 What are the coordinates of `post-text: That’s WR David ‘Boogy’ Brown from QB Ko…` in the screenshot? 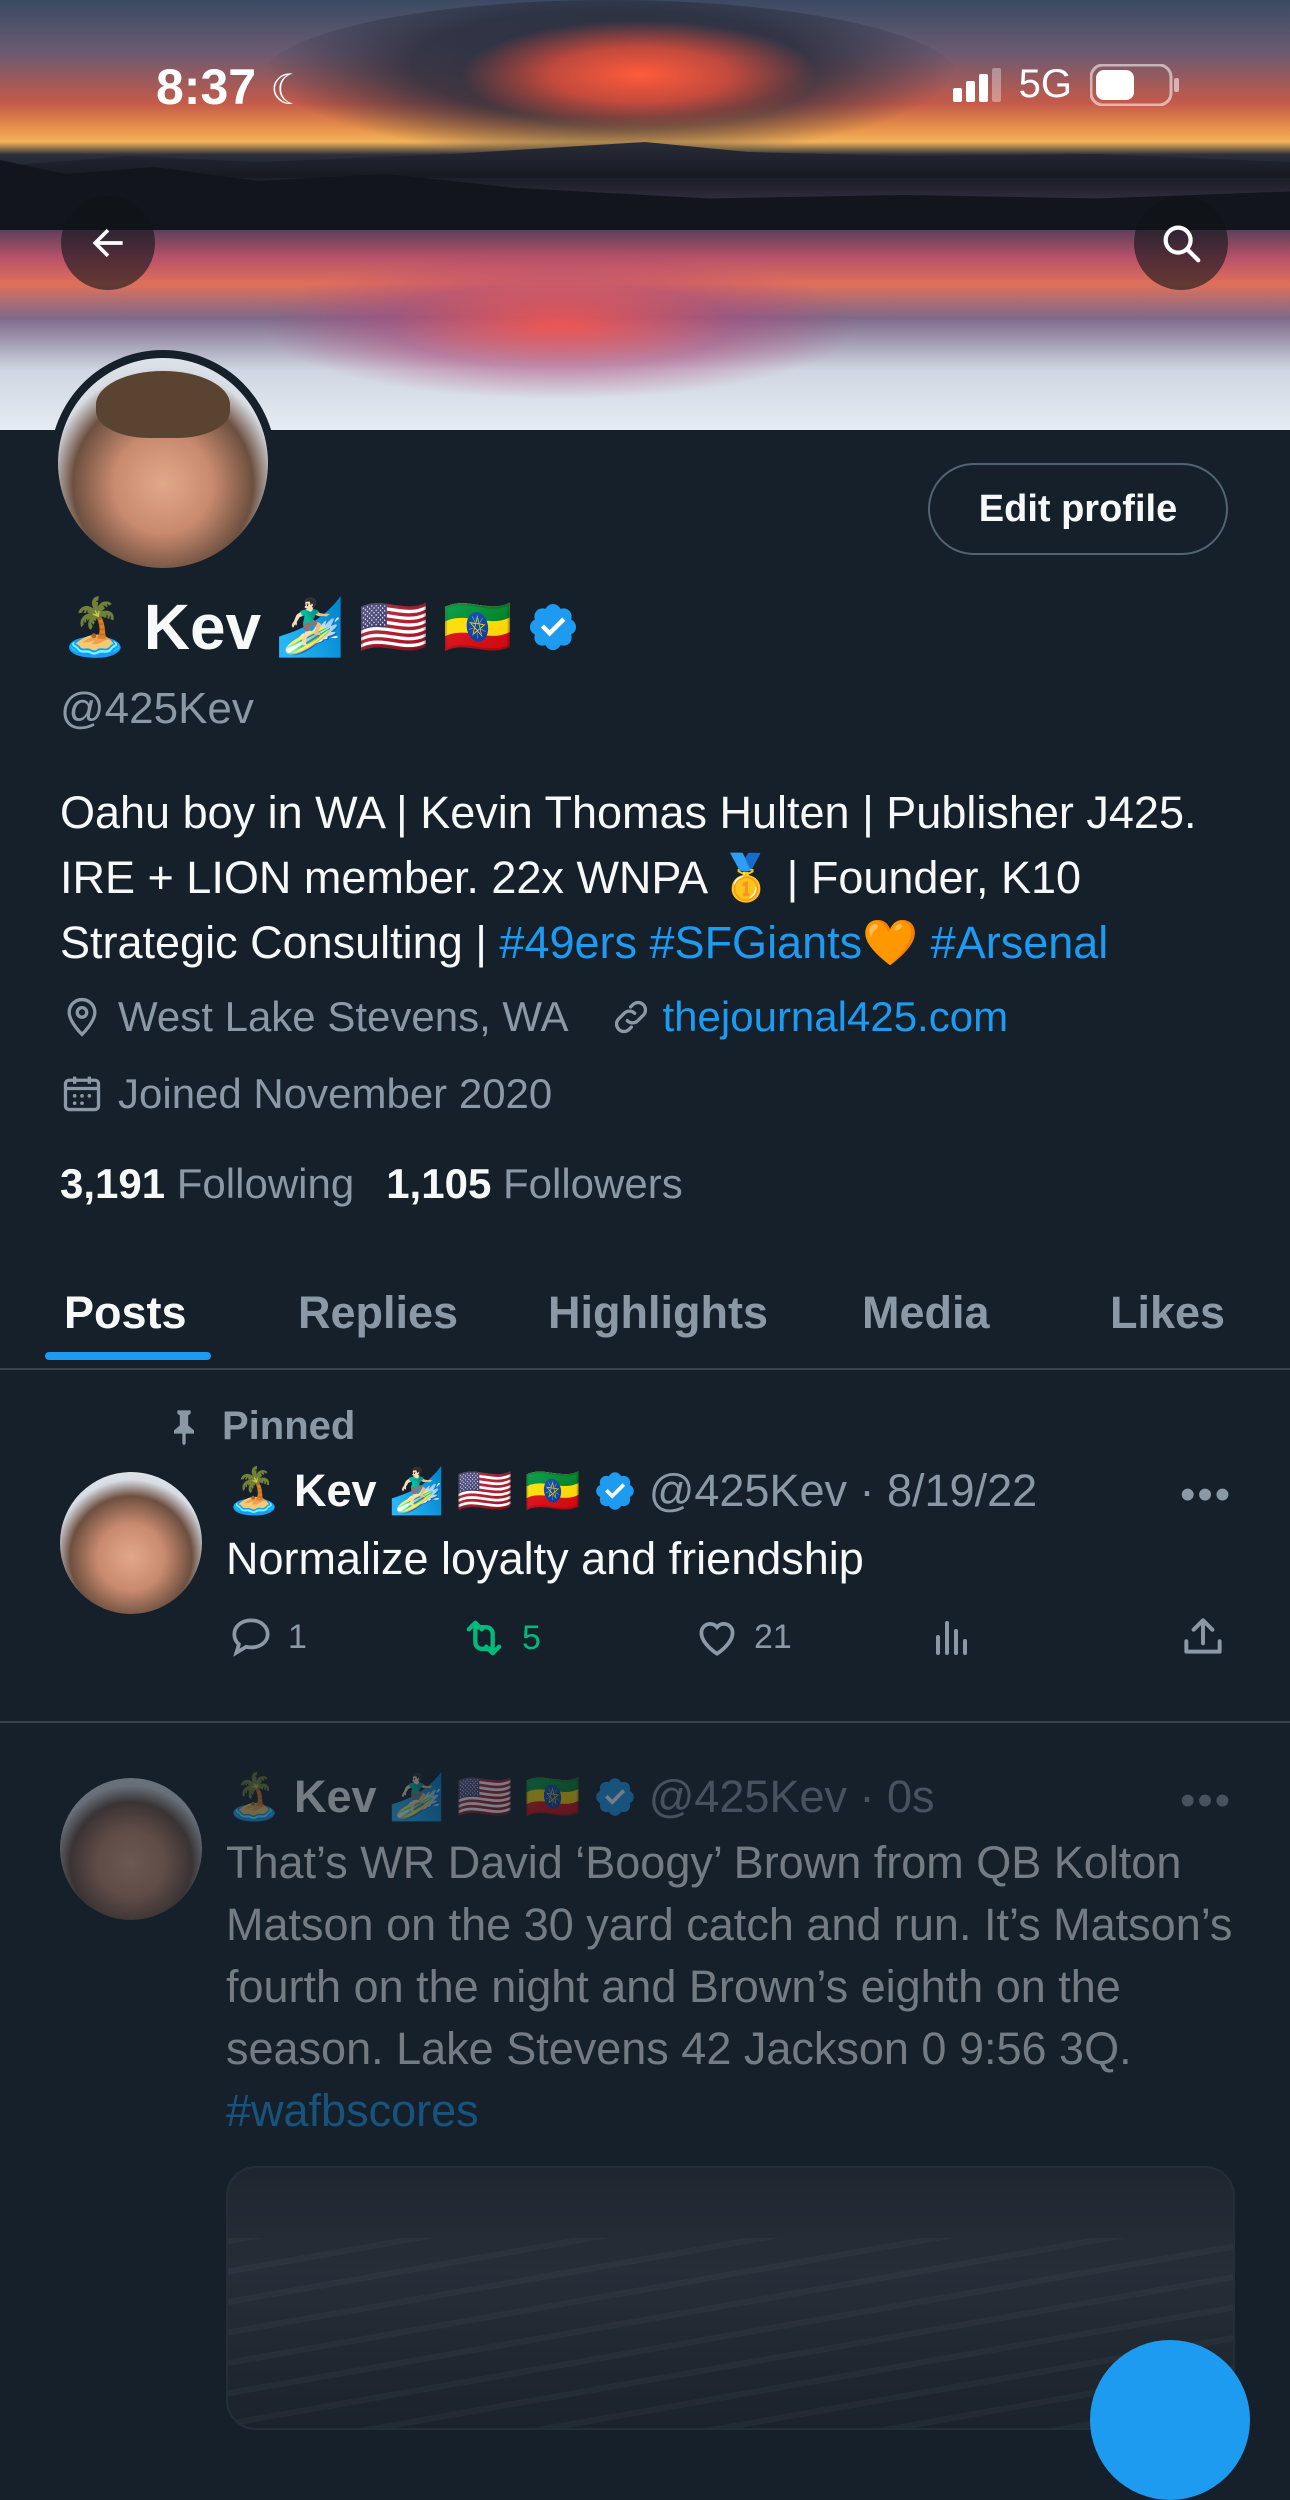 It's located at (729, 1986).